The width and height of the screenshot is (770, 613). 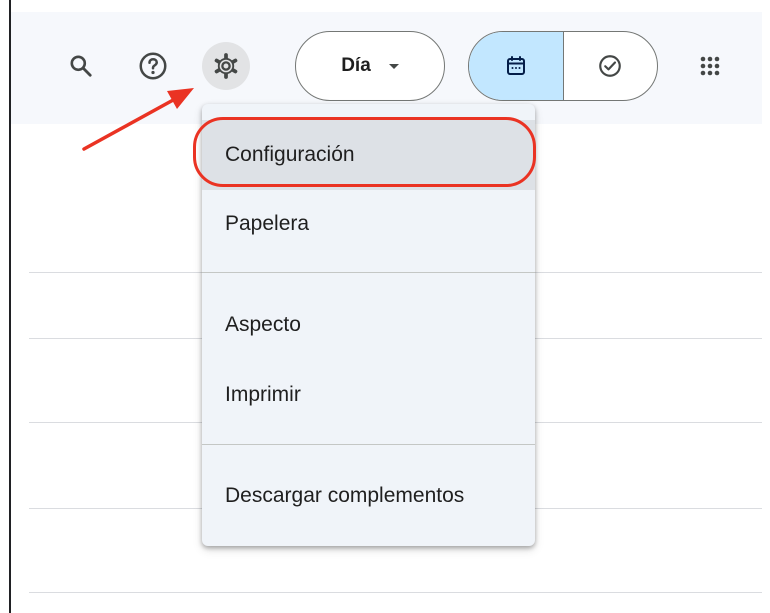 I want to click on settings-button, so click(x=226, y=66).